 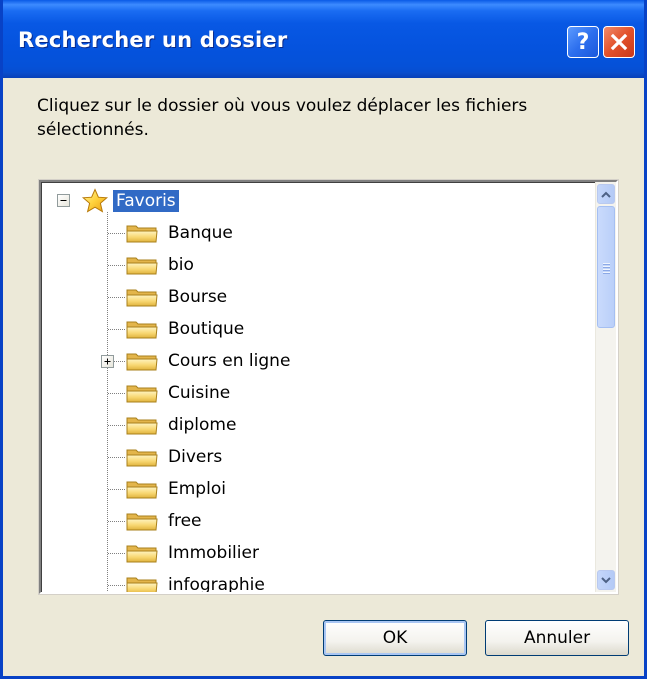 I want to click on tree-node-folder: Boutique, so click(x=186, y=329).